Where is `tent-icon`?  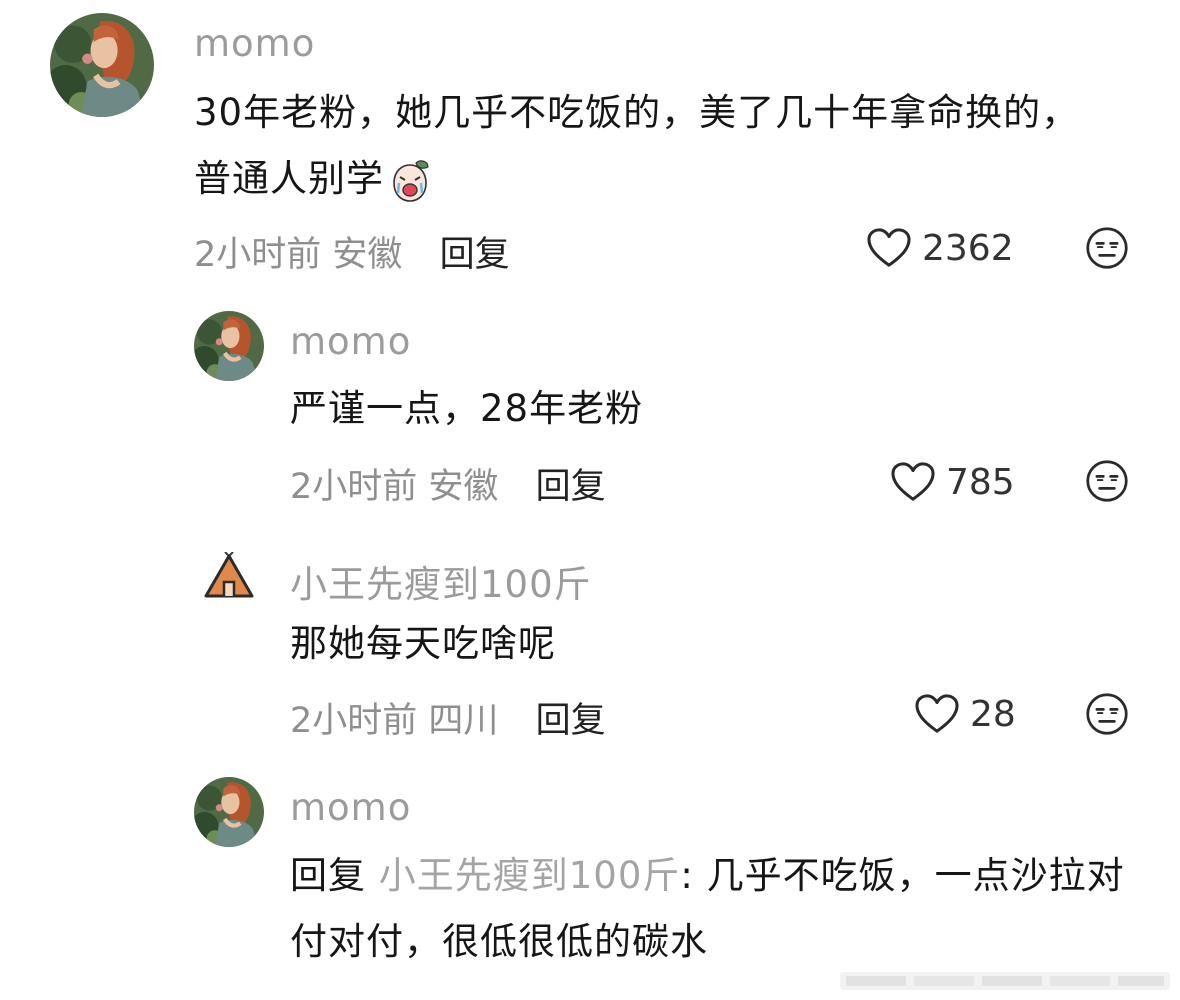
tent-icon is located at coordinates (229, 575).